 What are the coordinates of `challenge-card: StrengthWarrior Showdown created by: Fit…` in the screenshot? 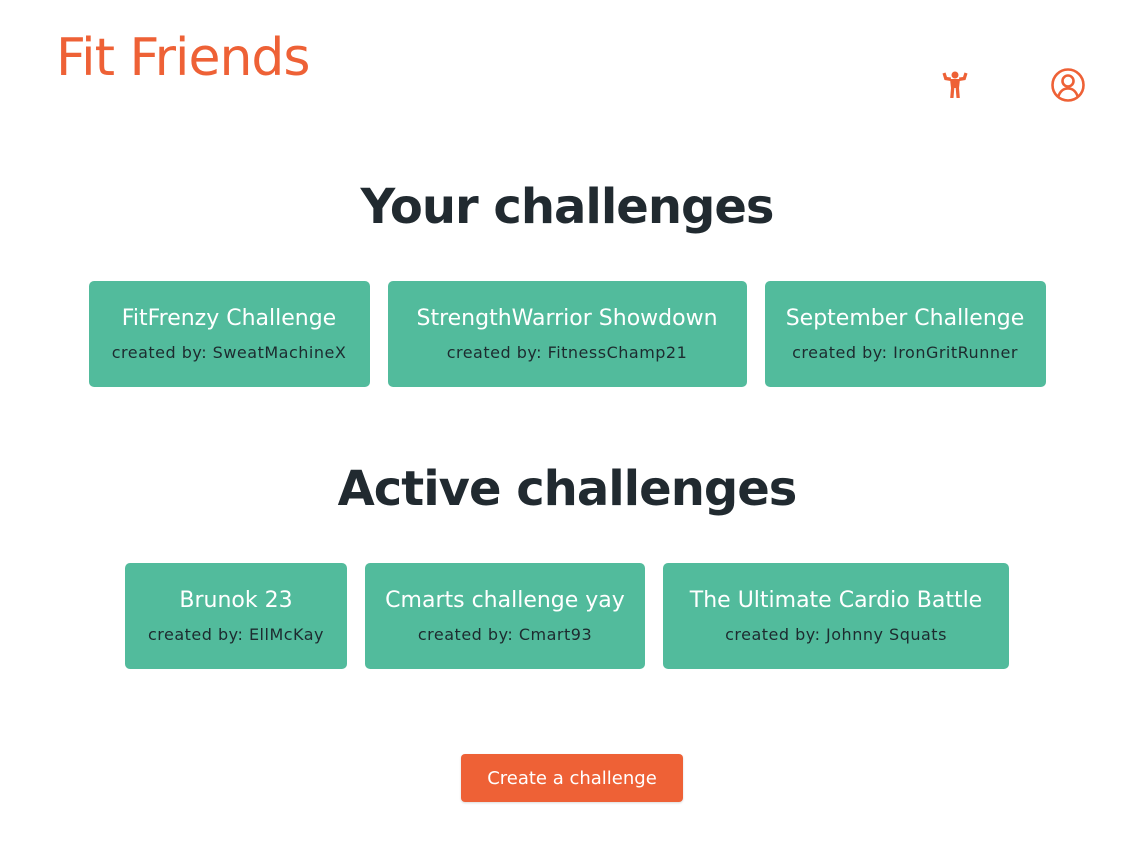 It's located at (567, 334).